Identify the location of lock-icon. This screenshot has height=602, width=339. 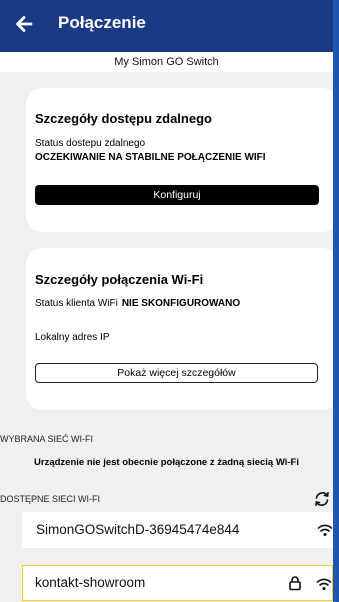
(295, 583).